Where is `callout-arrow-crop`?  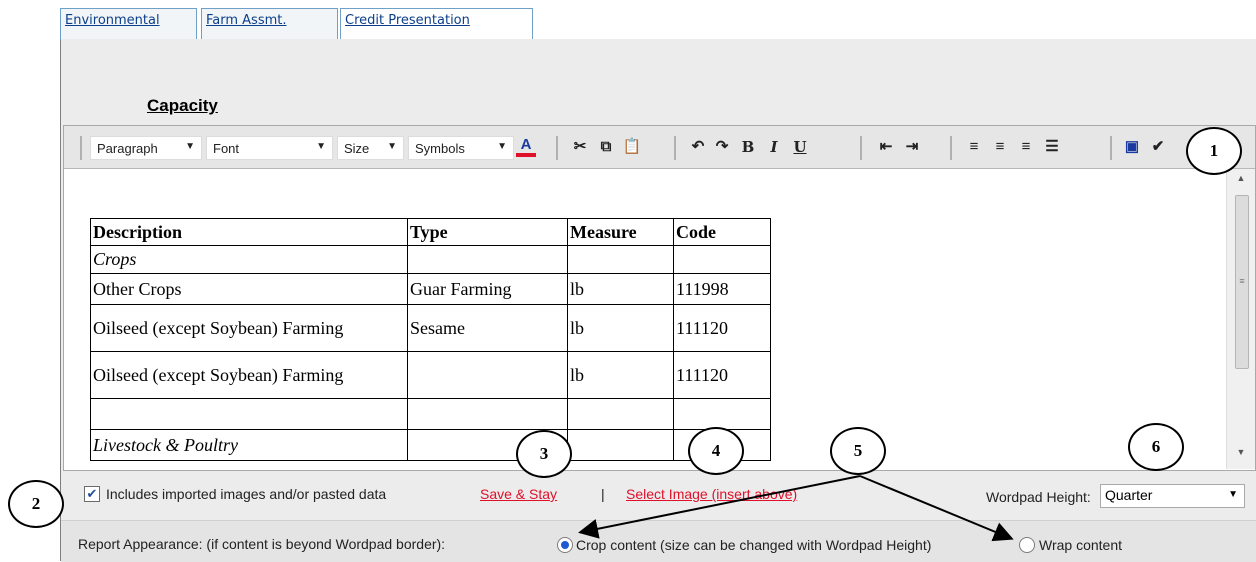 callout-arrow-crop is located at coordinates (719, 507).